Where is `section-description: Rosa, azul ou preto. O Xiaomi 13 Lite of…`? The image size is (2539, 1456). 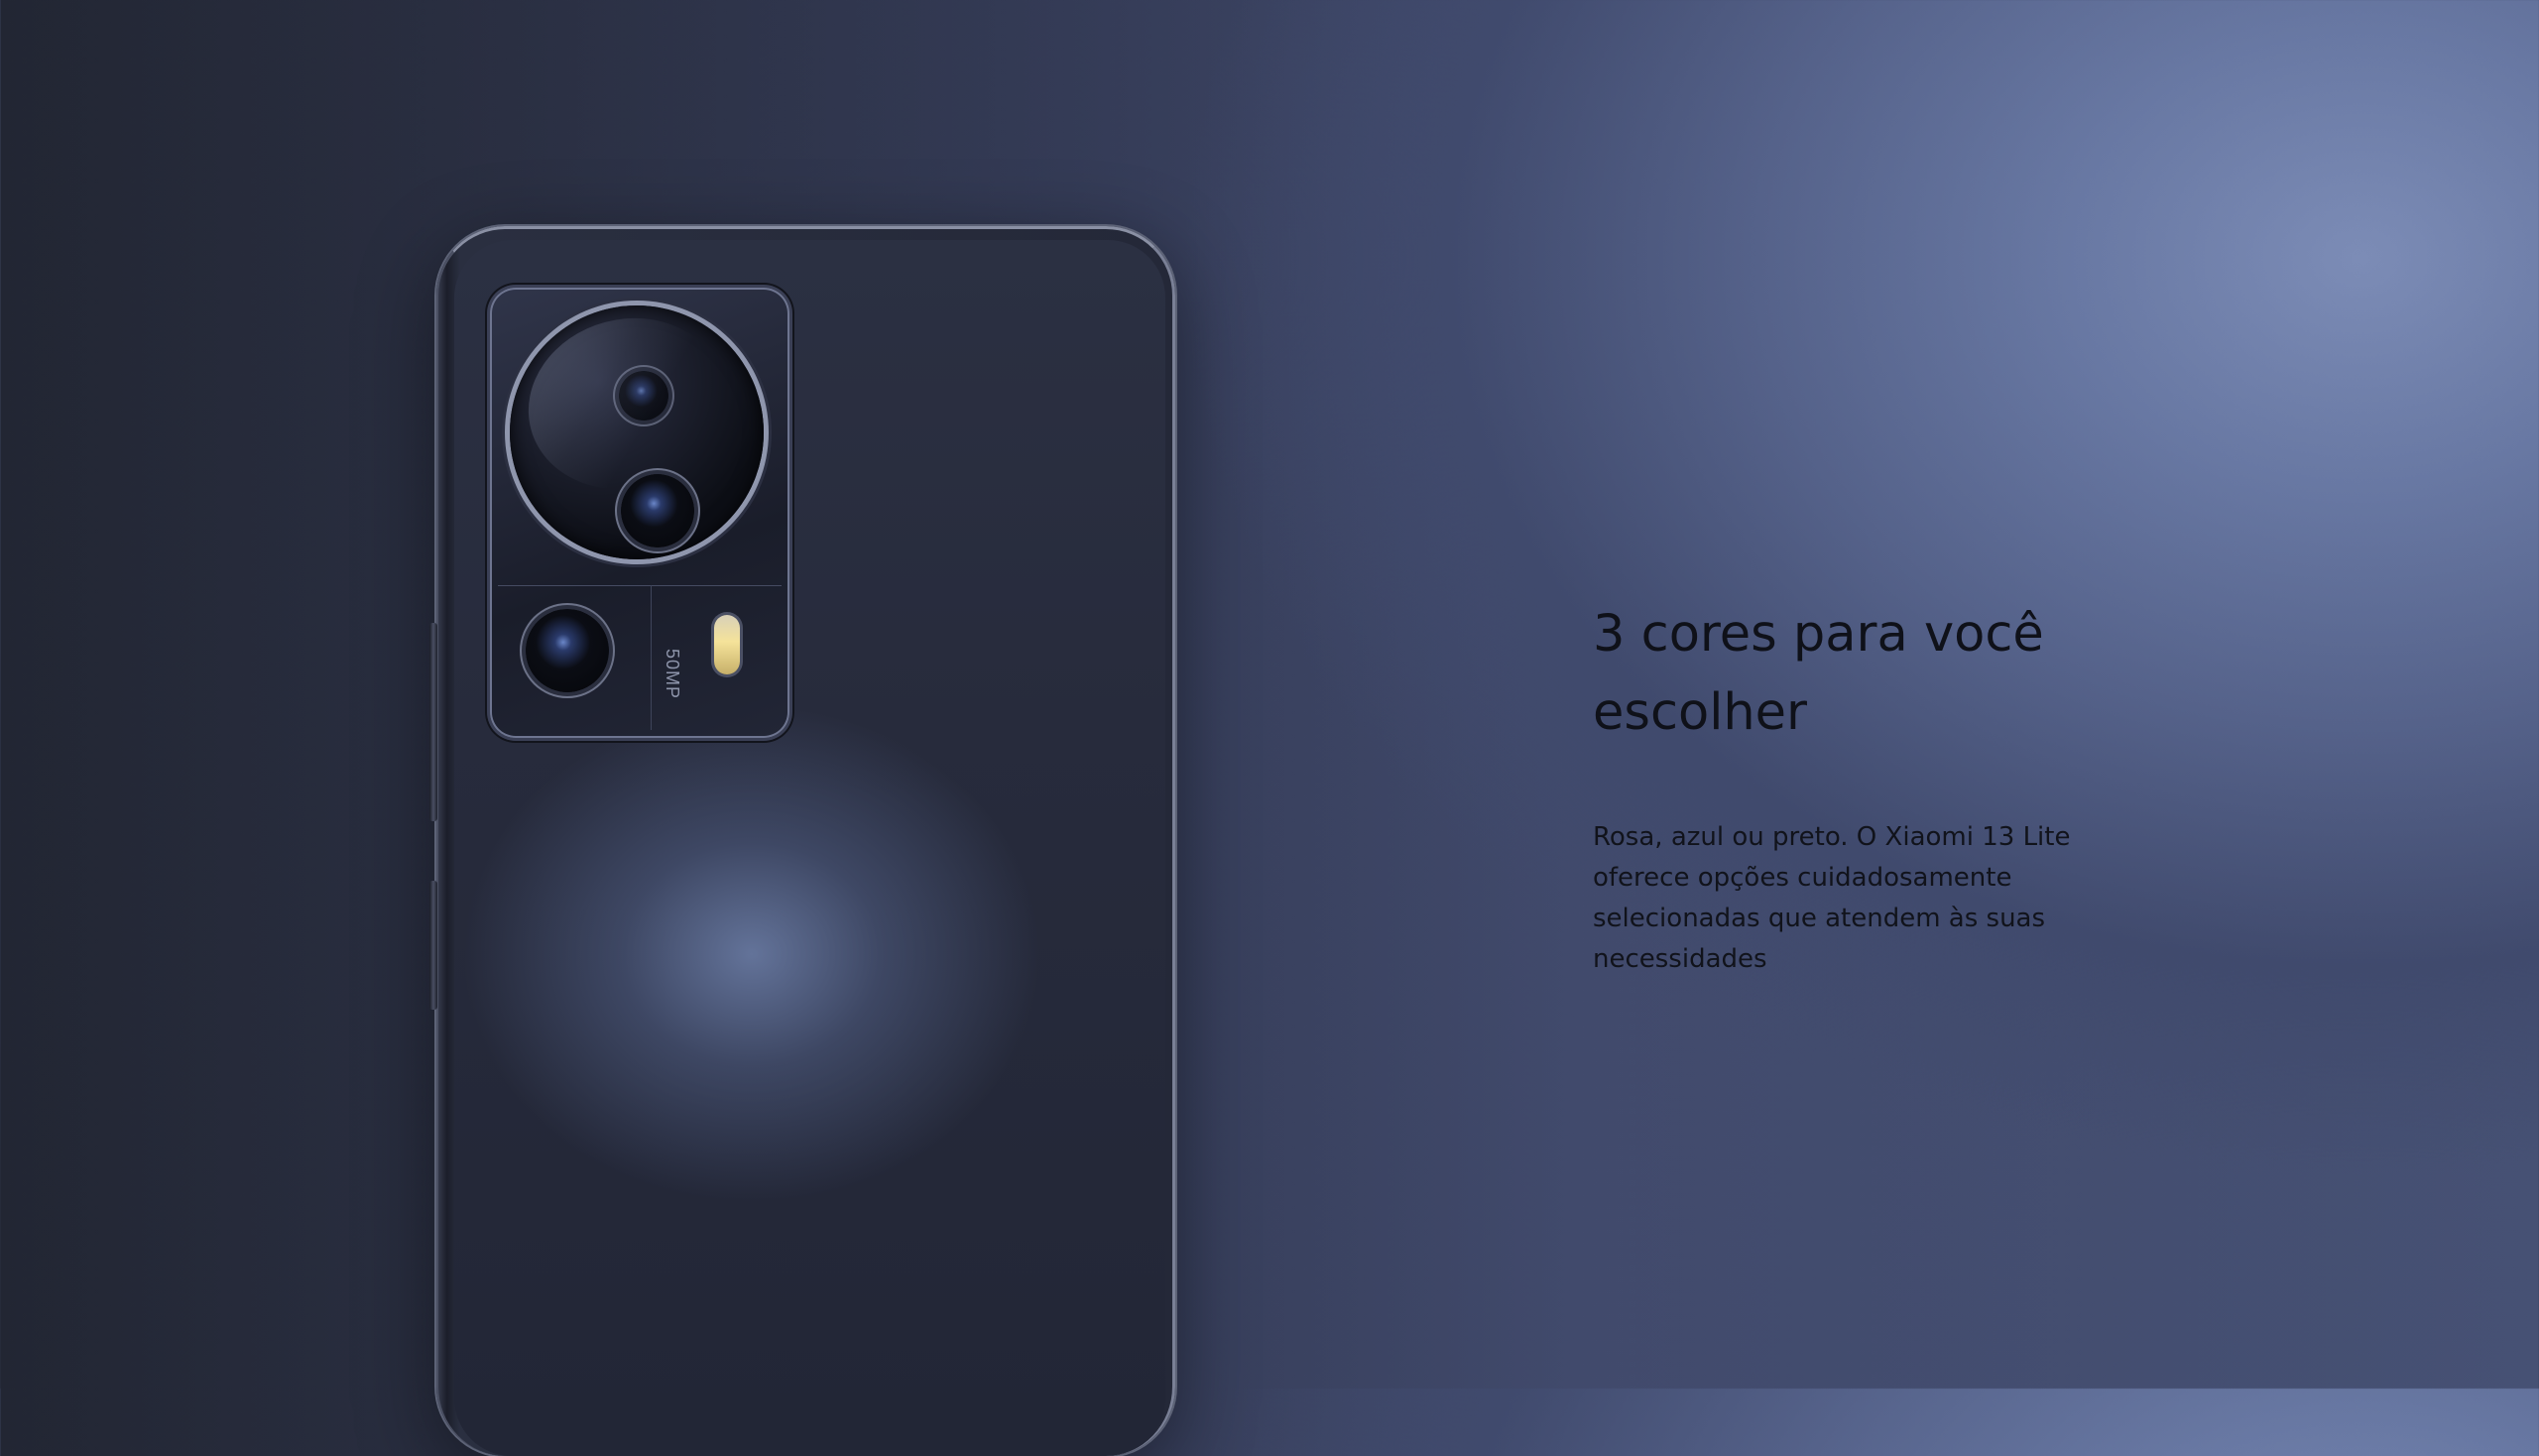
section-description: Rosa, azul ou preto. O Xiaomi 13 Lite of… is located at coordinates (1832, 898).